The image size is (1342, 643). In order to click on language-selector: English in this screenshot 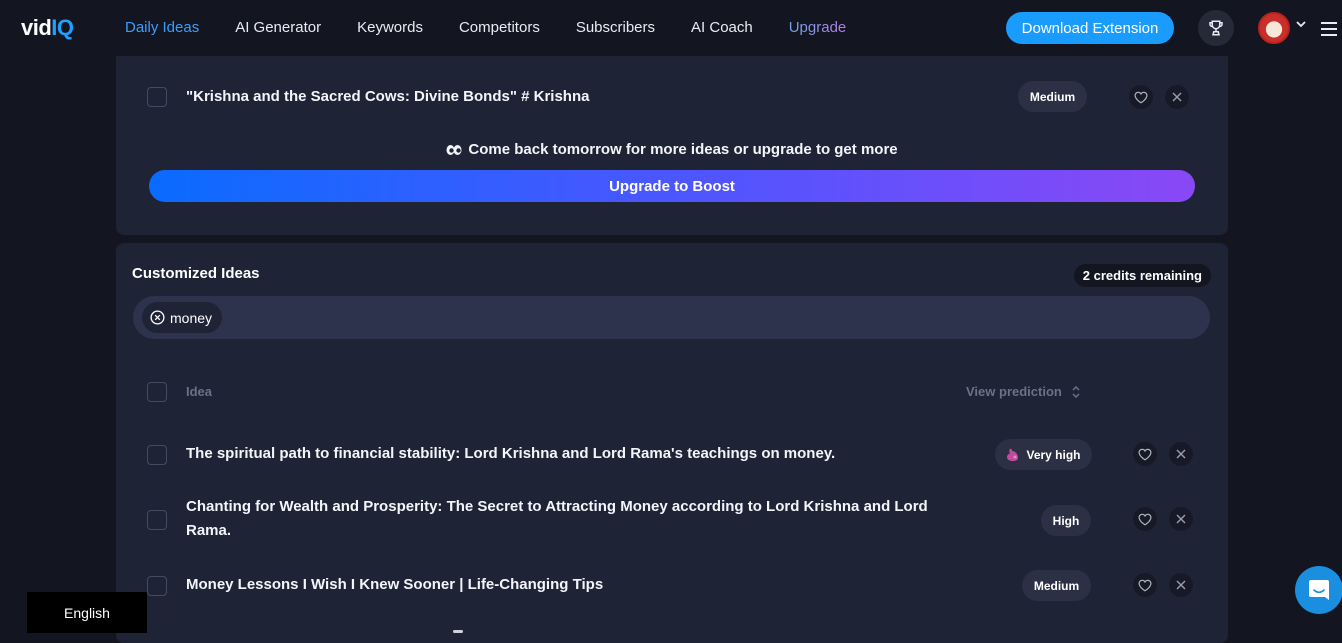, I will do `click(87, 612)`.